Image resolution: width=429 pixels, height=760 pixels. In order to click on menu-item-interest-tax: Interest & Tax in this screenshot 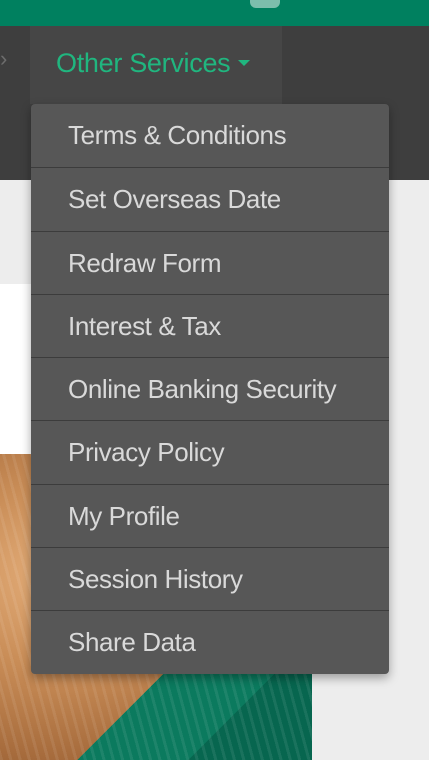, I will do `click(210, 325)`.